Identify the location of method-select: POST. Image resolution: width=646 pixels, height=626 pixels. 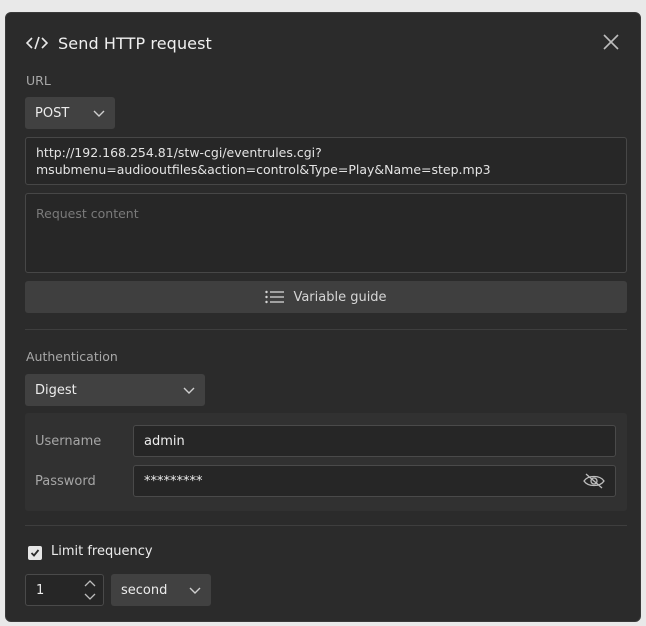
(70, 113).